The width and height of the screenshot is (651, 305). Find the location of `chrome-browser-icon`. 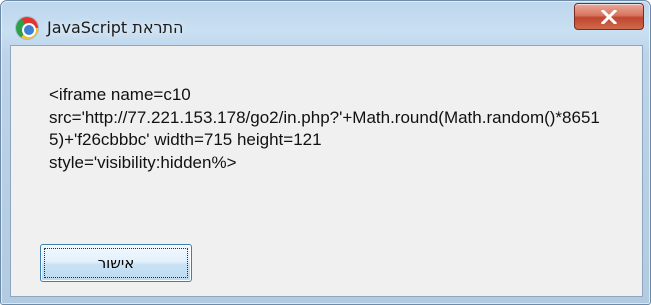

chrome-browser-icon is located at coordinates (27, 28).